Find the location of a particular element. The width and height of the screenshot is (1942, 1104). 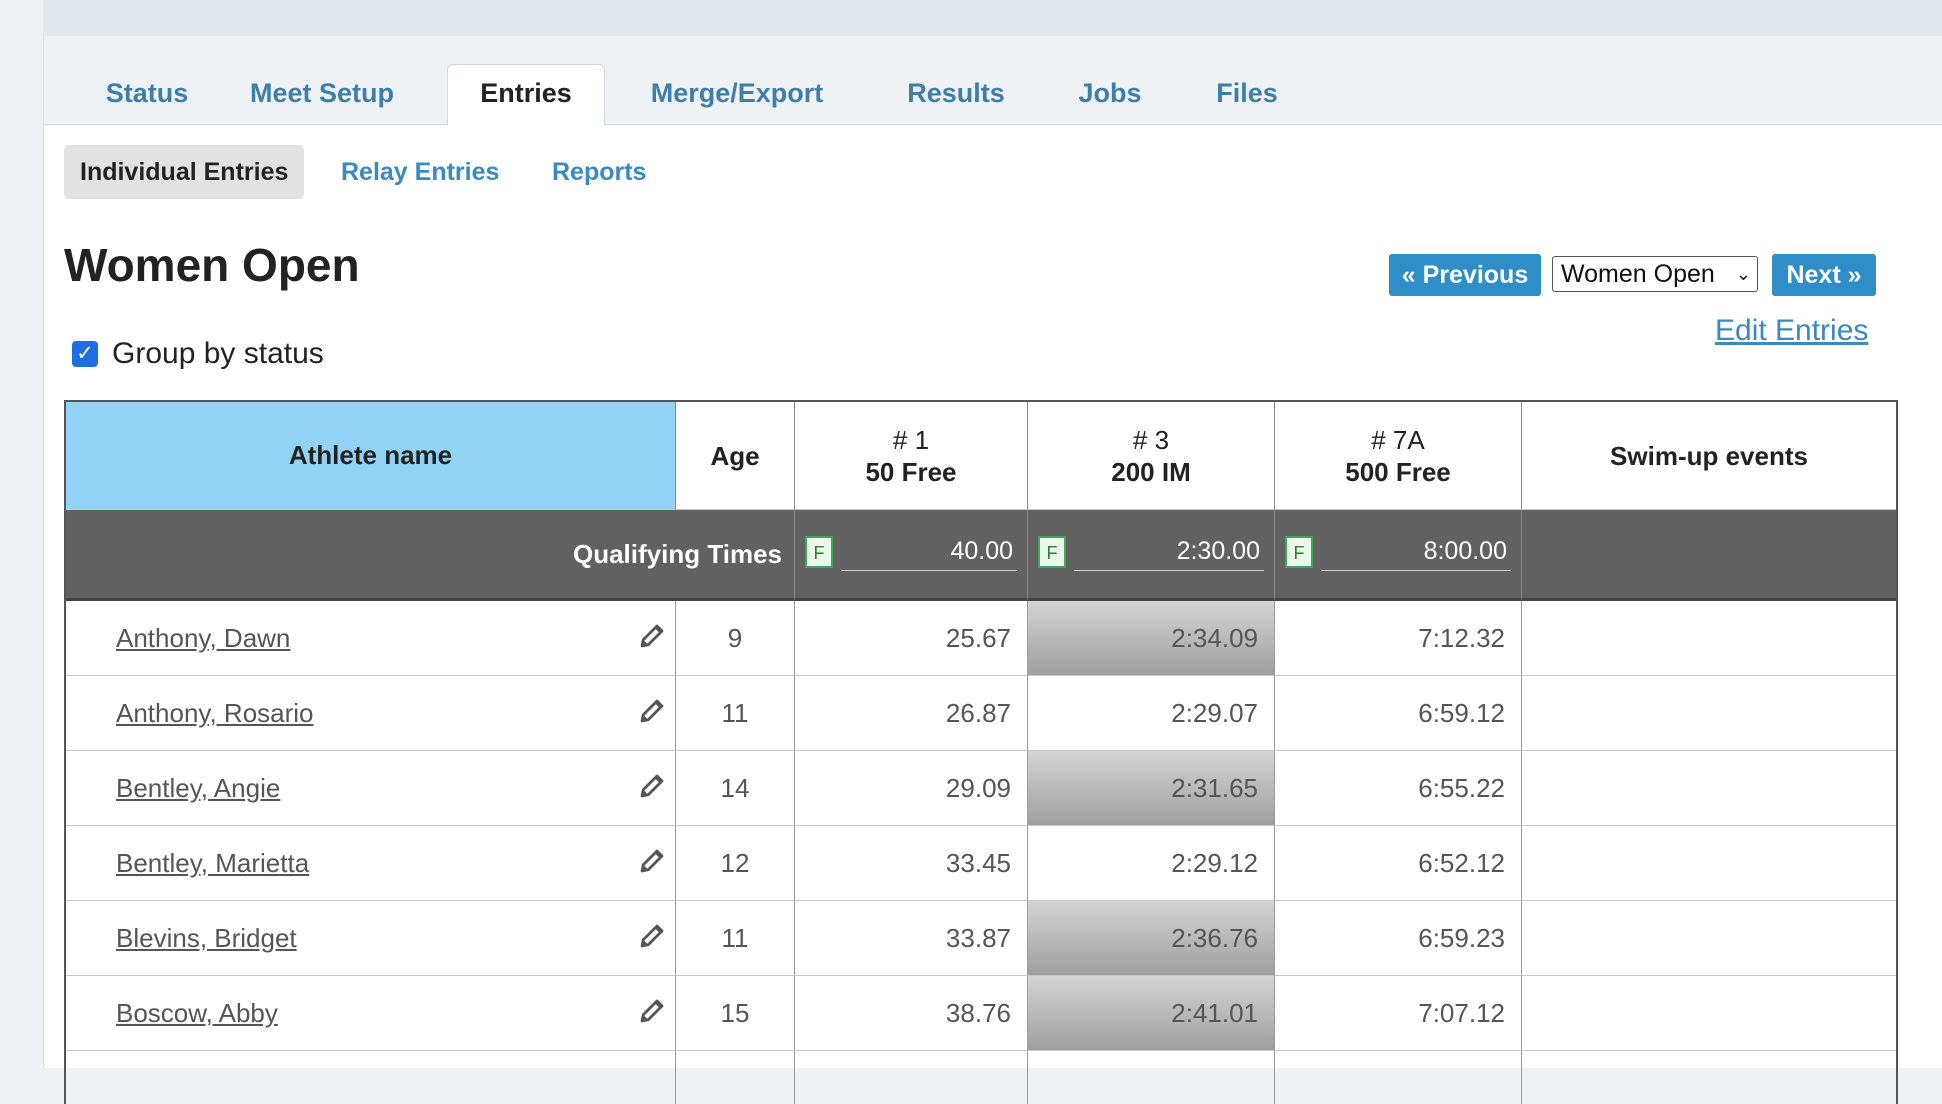

event-name: 50 Free is located at coordinates (911, 471).